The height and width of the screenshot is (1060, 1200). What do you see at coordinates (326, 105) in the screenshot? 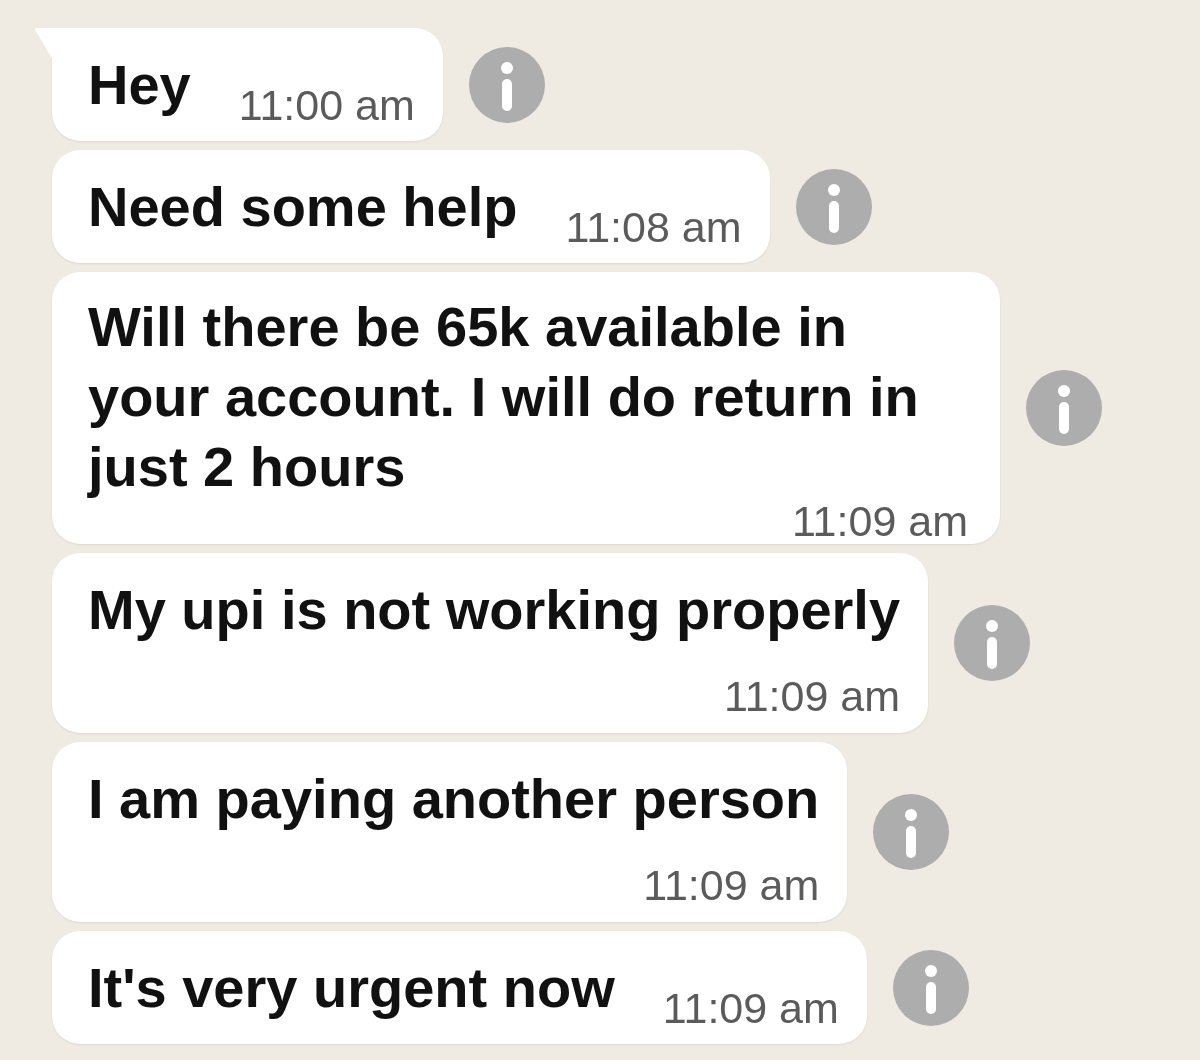
I see `message-time: 11:00 am` at bounding box center [326, 105].